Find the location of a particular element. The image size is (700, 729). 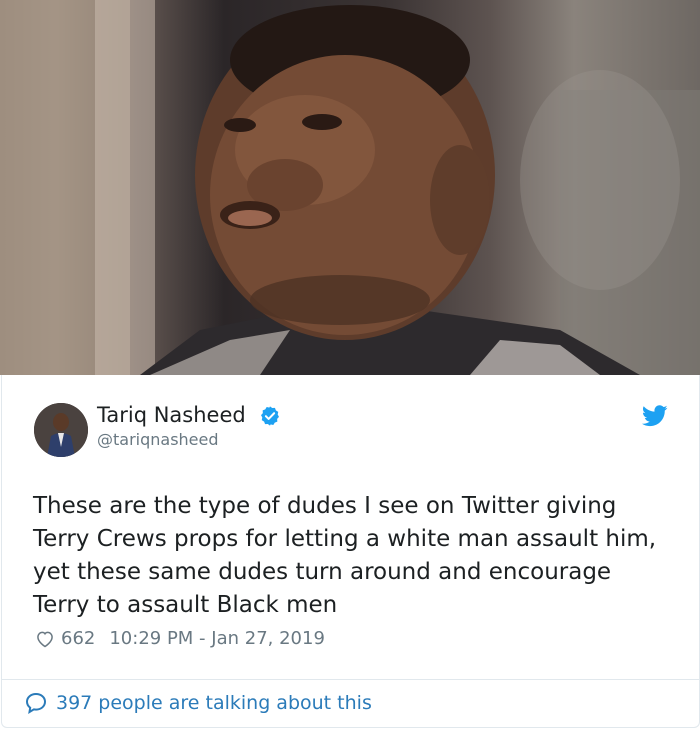

like-count: 662 is located at coordinates (78, 638).